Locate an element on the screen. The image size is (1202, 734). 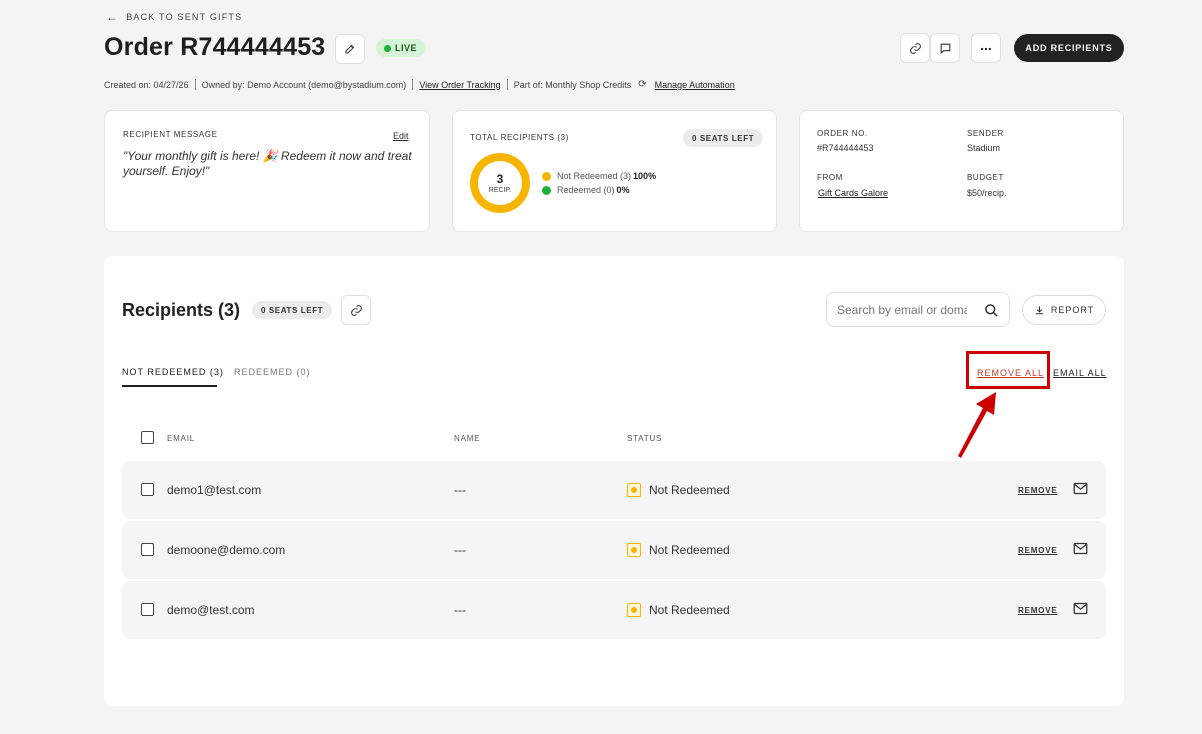
legend-not-redeemed-label: Not Redeemed (3) is located at coordinates (594, 176).